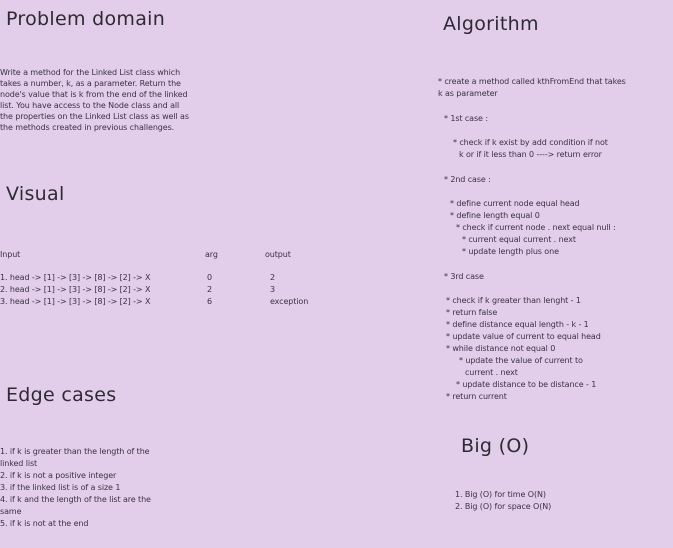  Describe the element at coordinates (60, 487) in the screenshot. I see `edge-line: 3. if the linked list is of a size 1` at that location.